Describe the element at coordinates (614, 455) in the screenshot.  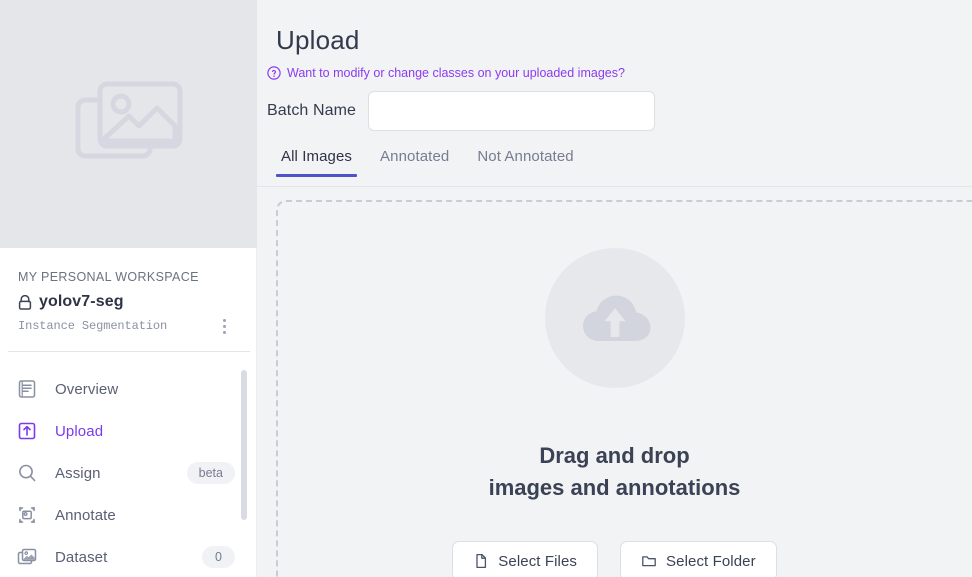
I see `dropzone-title-line1: Drag and drop` at that location.